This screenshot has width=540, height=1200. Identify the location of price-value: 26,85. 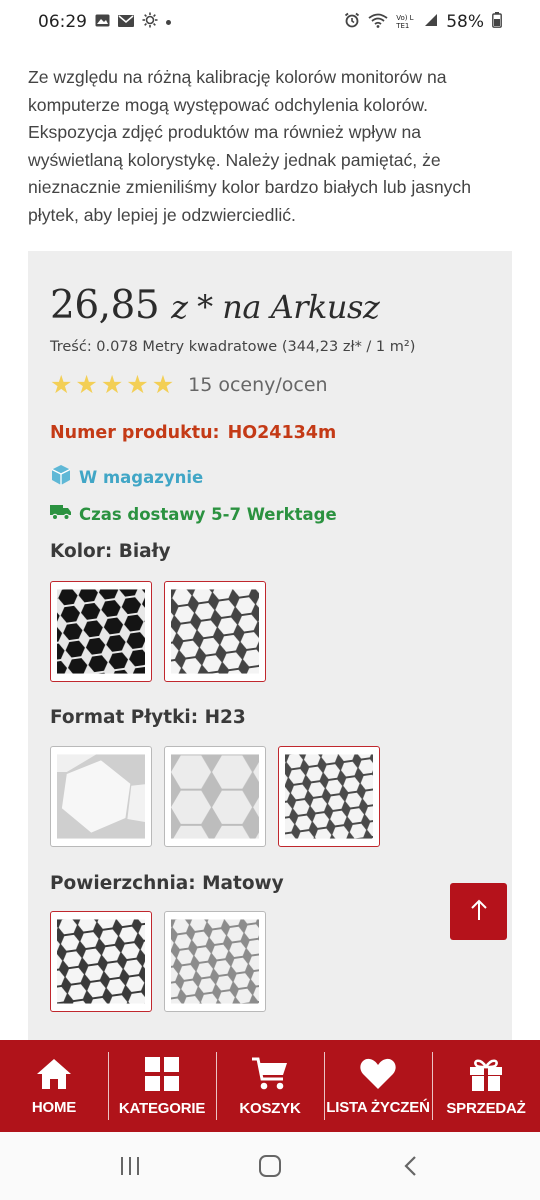
(105, 305).